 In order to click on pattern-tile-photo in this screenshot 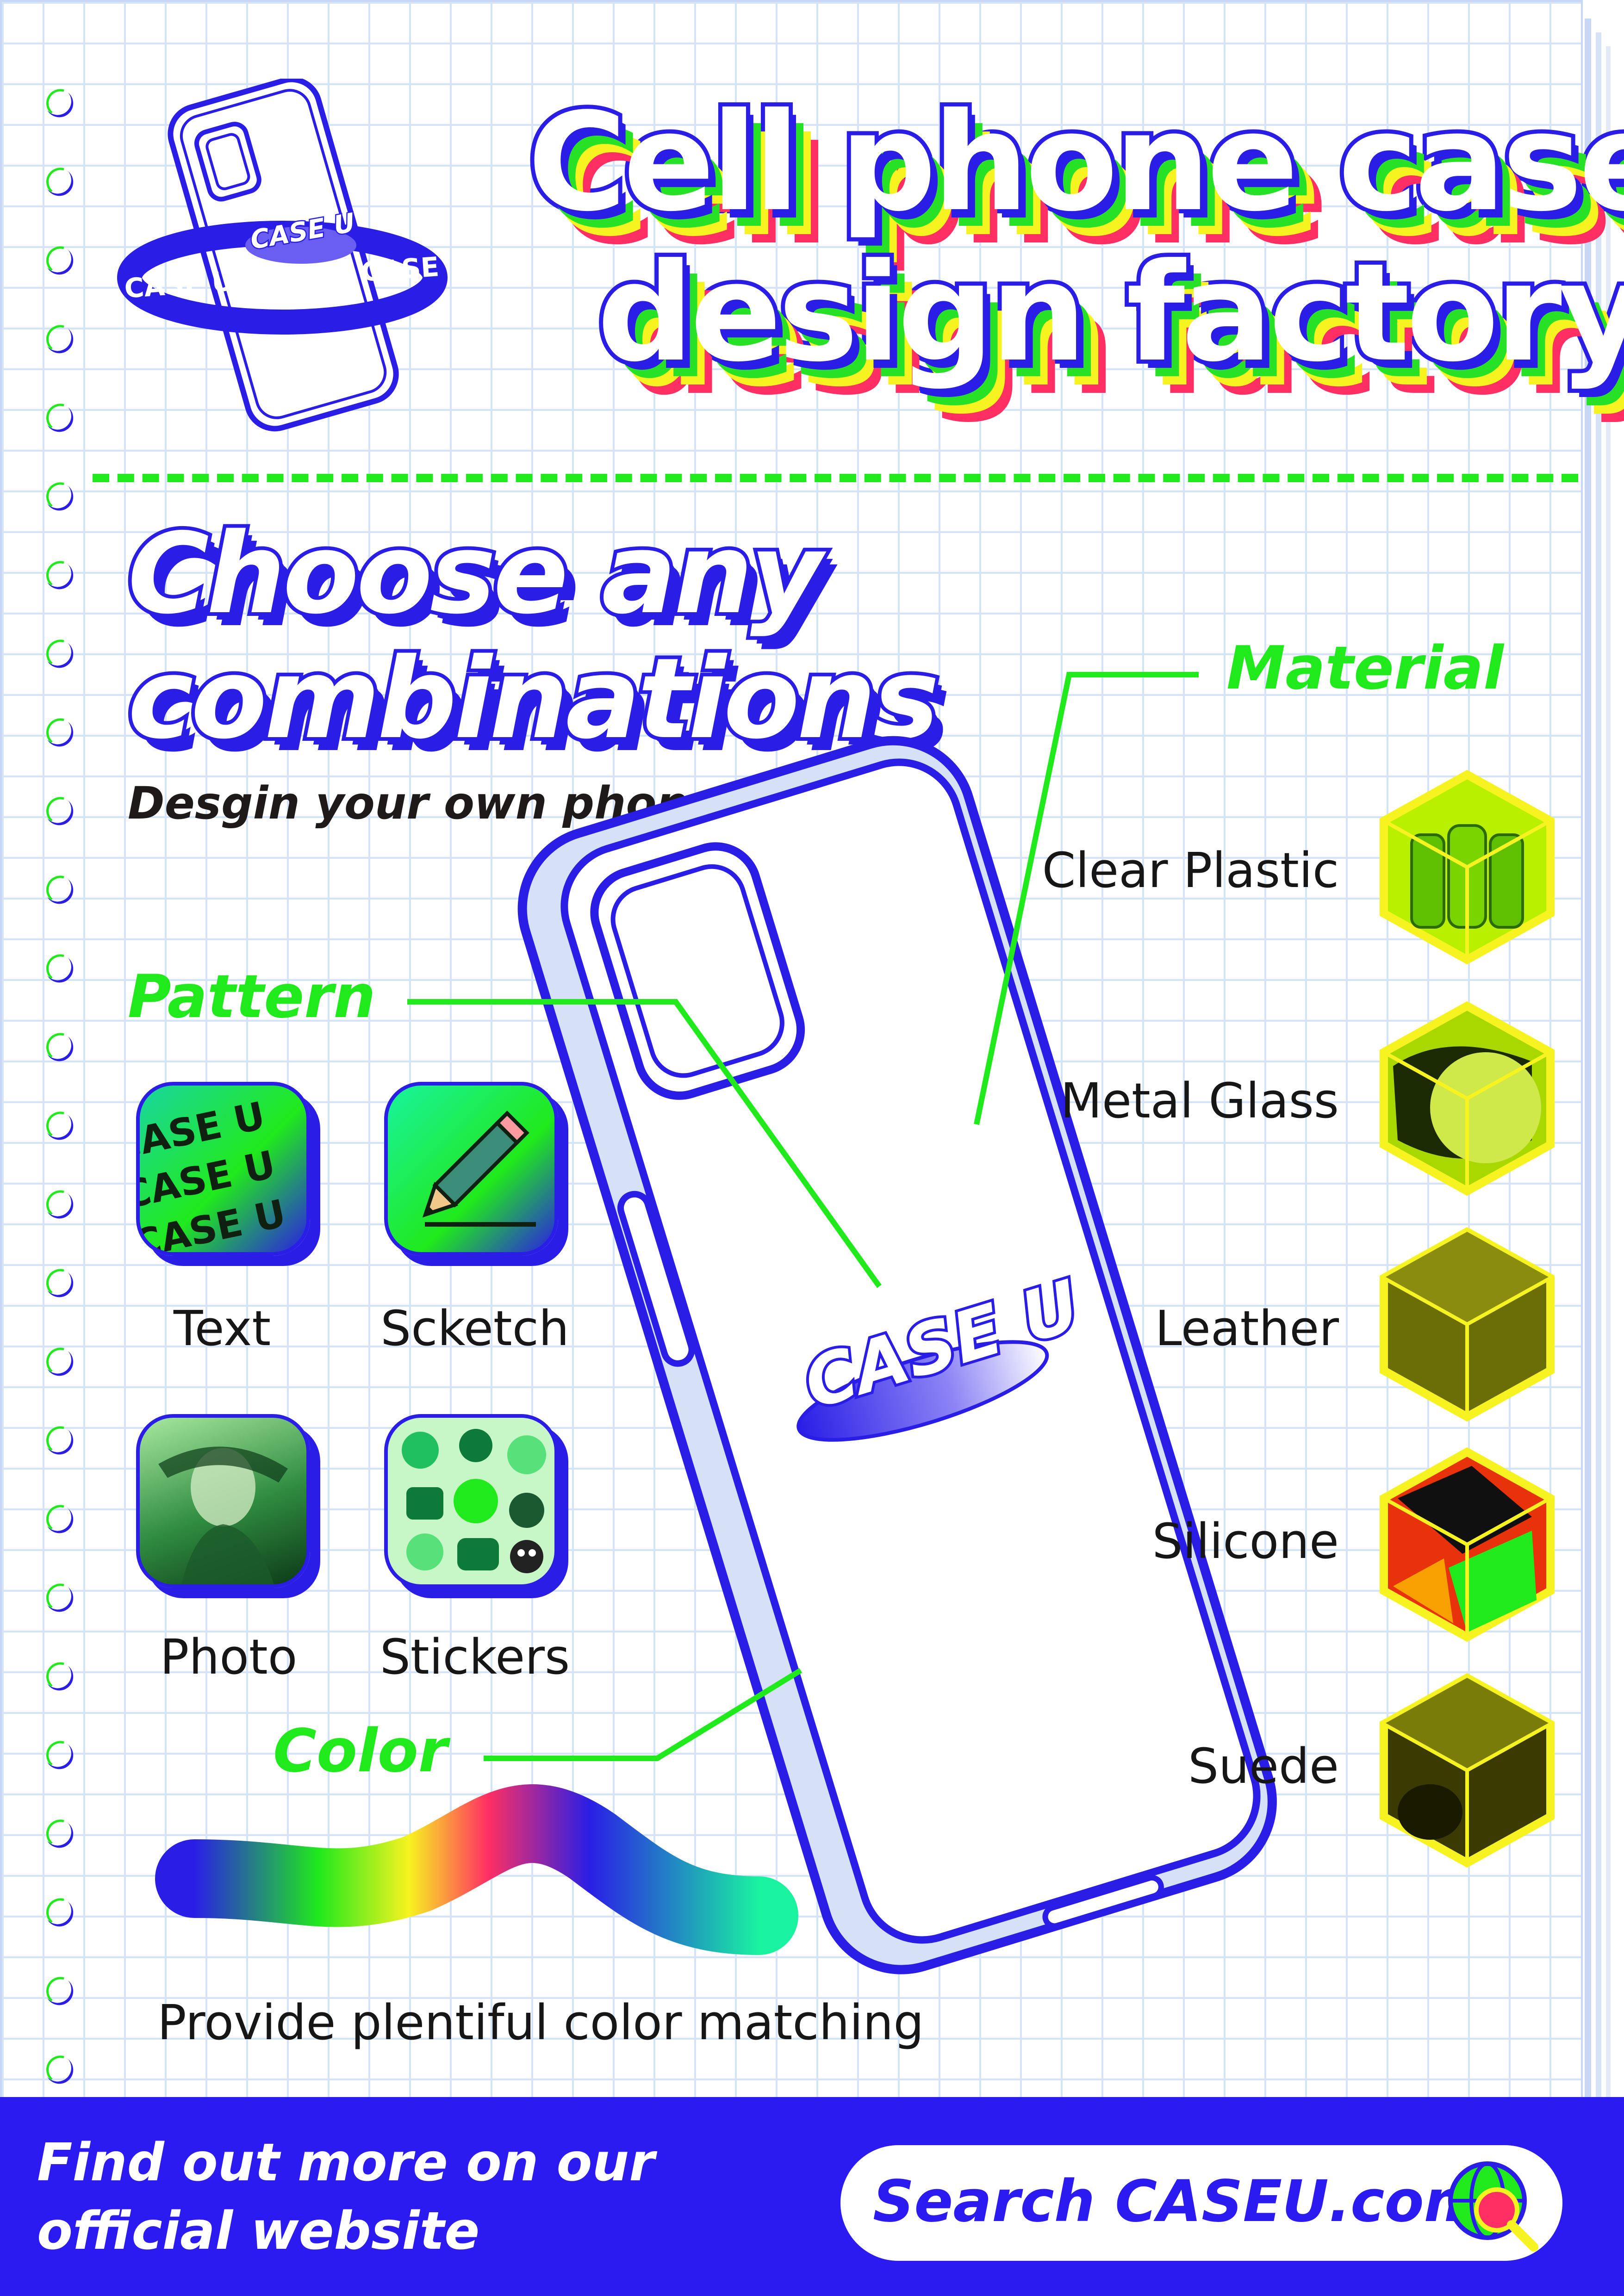, I will do `click(223, 1501)`.